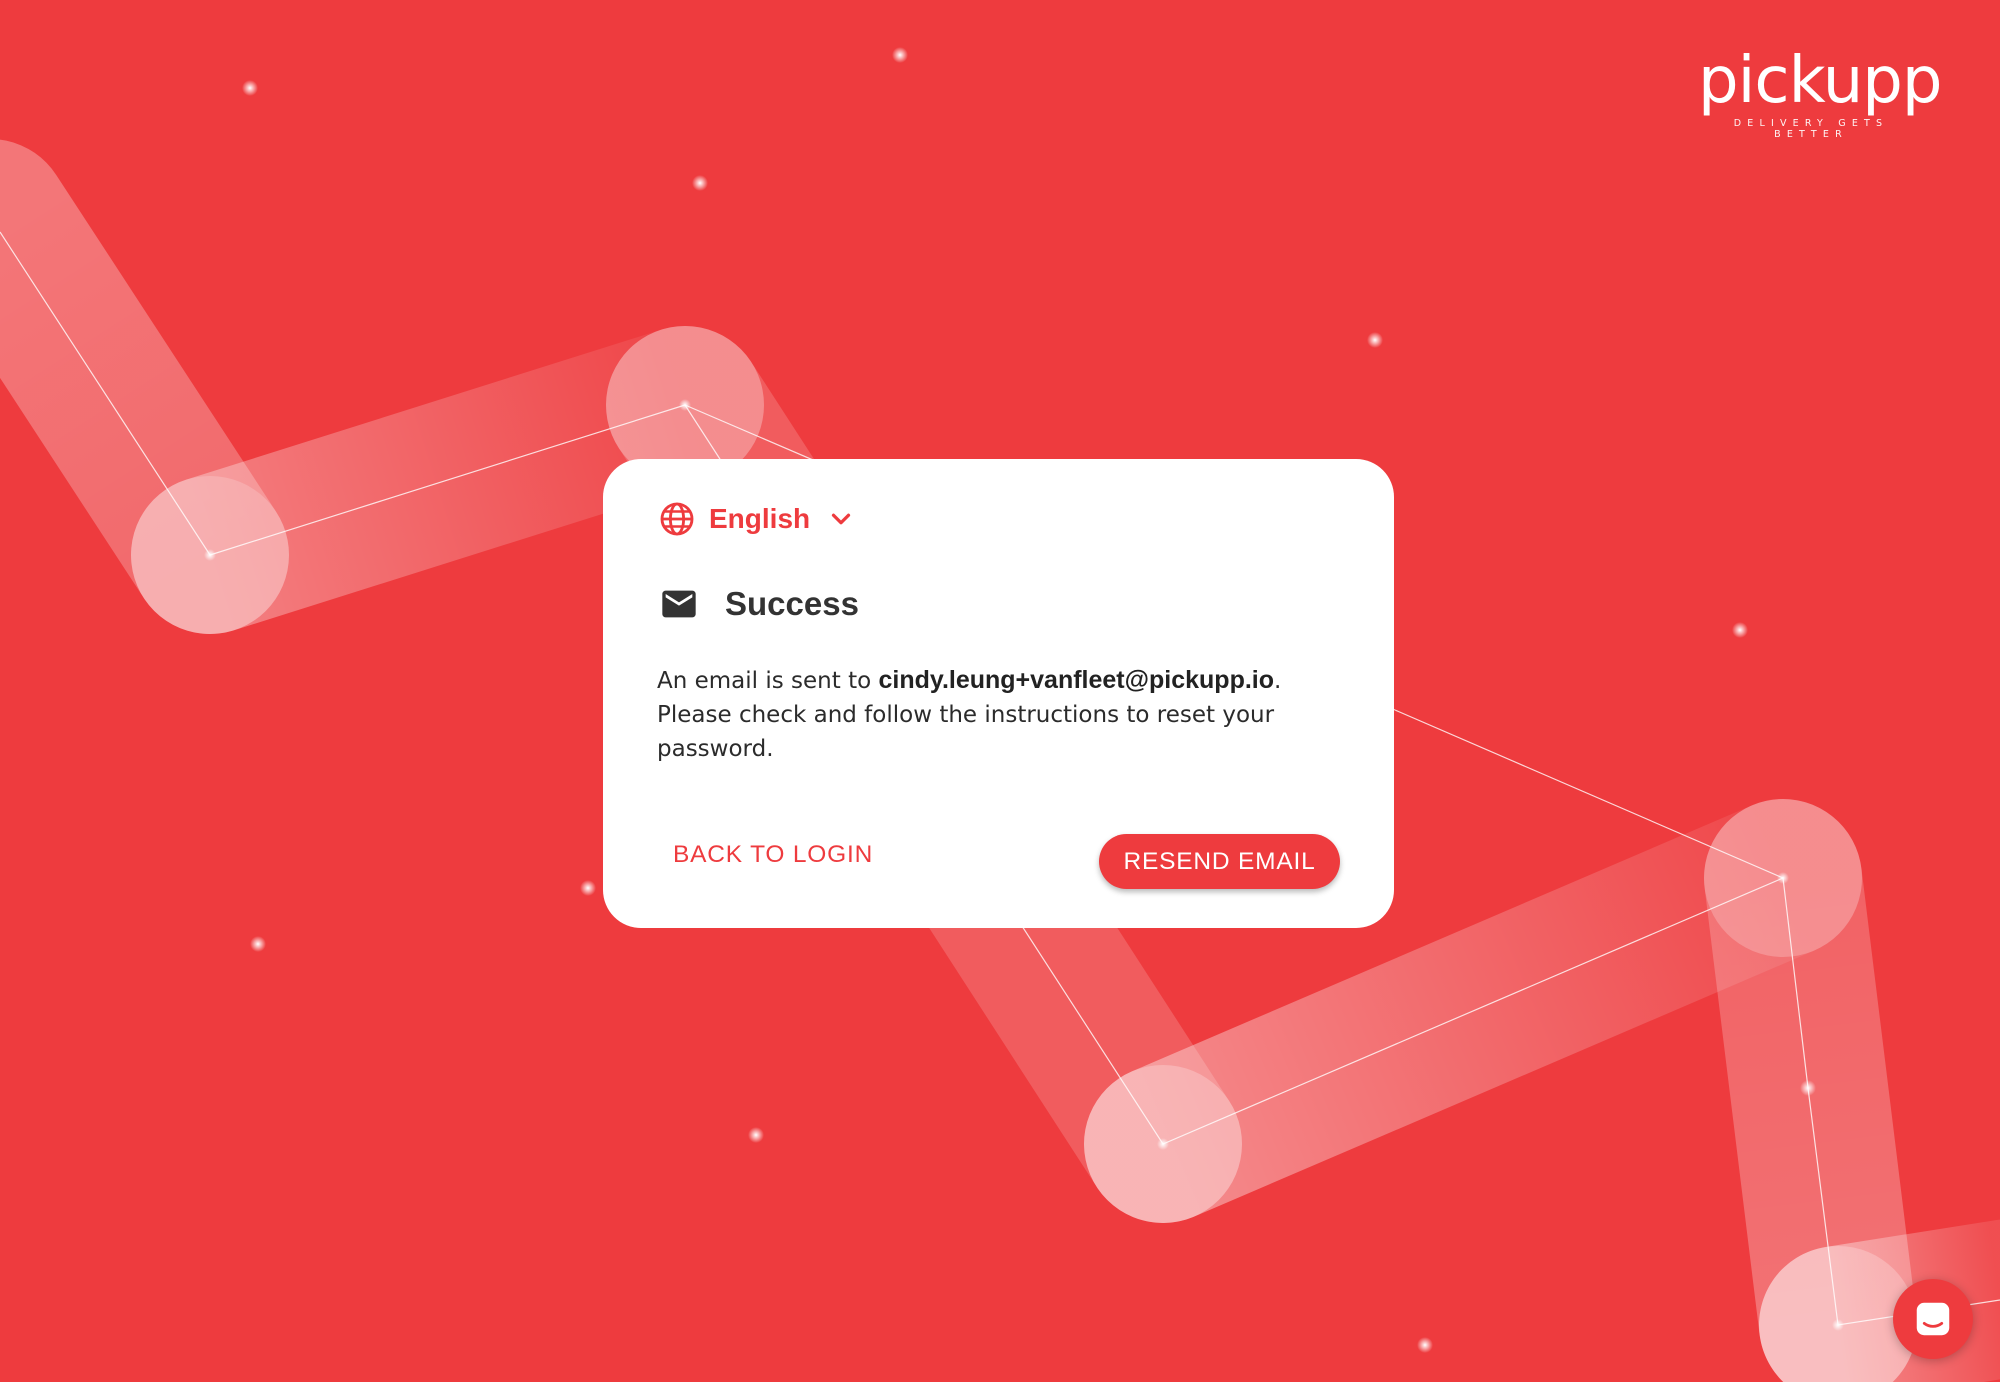 Image resolution: width=2000 pixels, height=1382 pixels. Describe the element at coordinates (1219, 861) in the screenshot. I see `resend-email-button: RESEND EMAIL` at that location.